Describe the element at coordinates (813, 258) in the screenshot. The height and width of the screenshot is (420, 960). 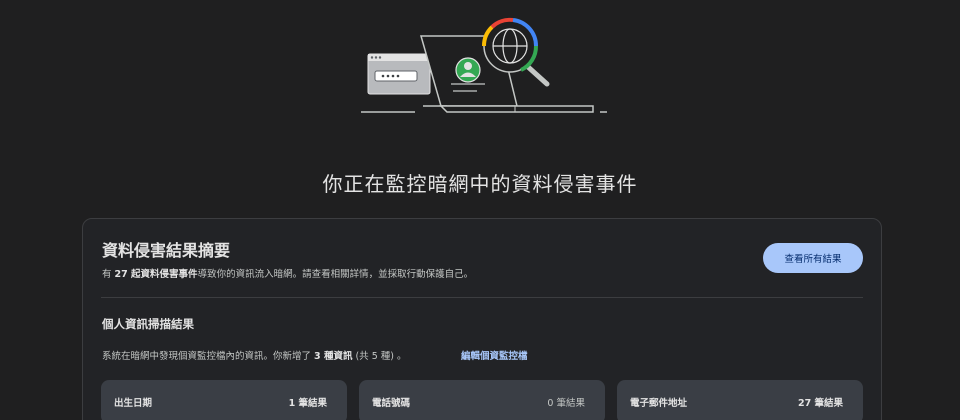
I see `view-all-results-button: 查看所有結果` at that location.